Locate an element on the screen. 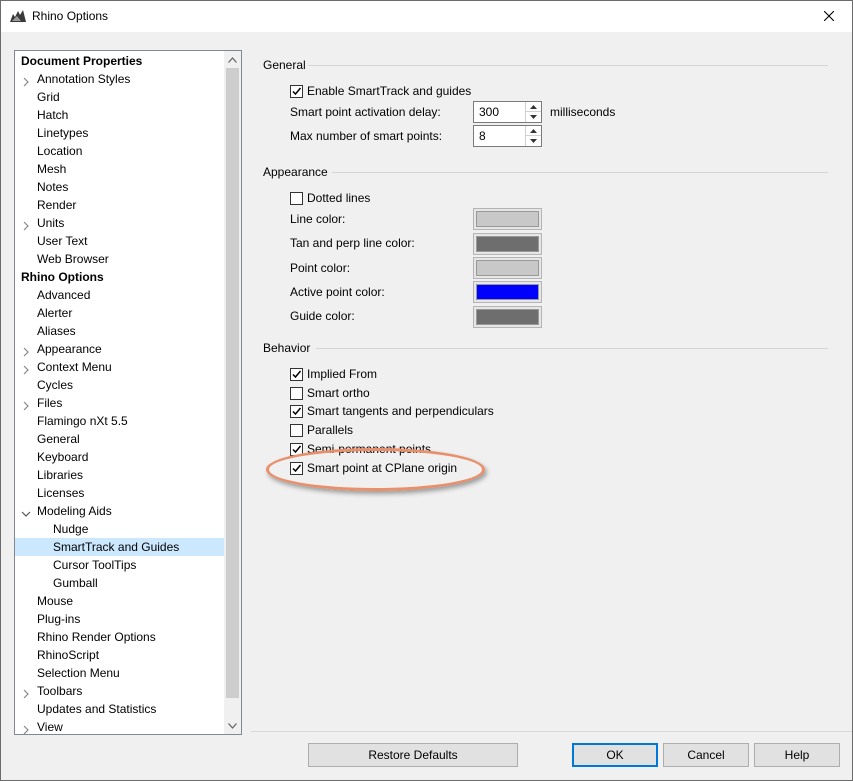  max-points-value: 8 is located at coordinates (482, 136).